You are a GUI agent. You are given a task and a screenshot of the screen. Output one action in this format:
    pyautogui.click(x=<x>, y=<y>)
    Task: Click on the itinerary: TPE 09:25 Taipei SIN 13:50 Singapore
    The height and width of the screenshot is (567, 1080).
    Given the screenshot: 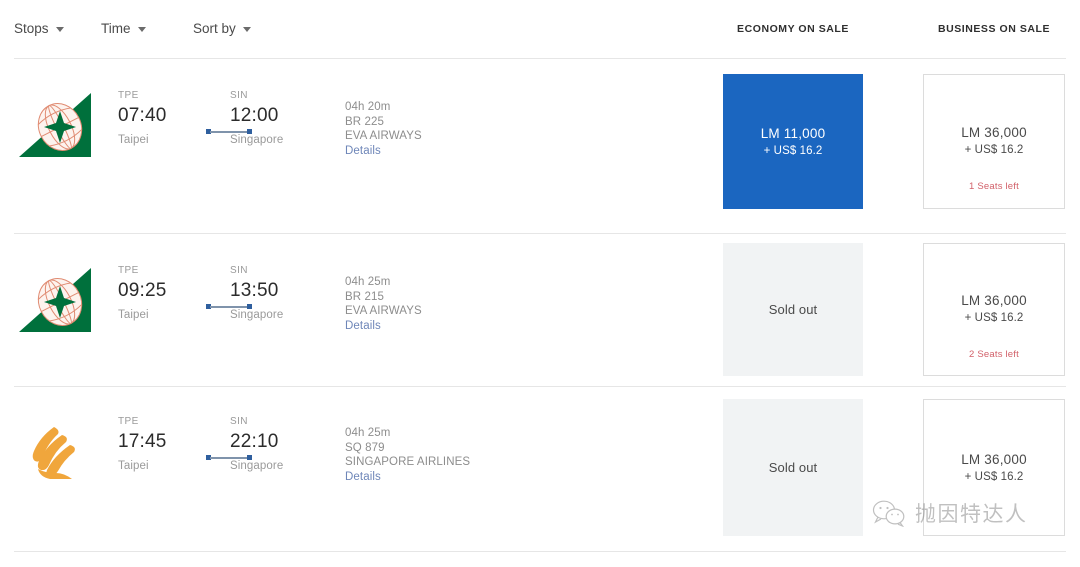 What is the action you would take?
    pyautogui.click(x=233, y=305)
    